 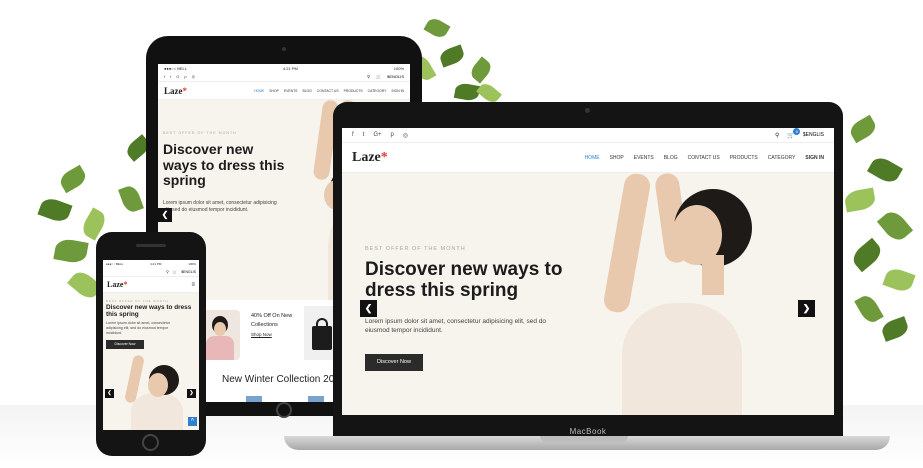 I want to click on slider-prev-arrow: ❮, so click(x=368, y=308).